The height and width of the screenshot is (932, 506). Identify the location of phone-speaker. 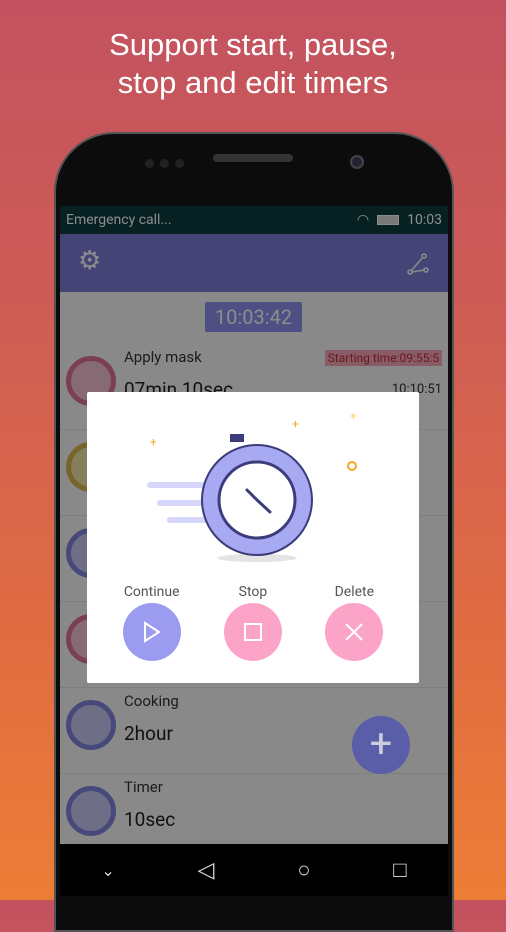
(253, 158).